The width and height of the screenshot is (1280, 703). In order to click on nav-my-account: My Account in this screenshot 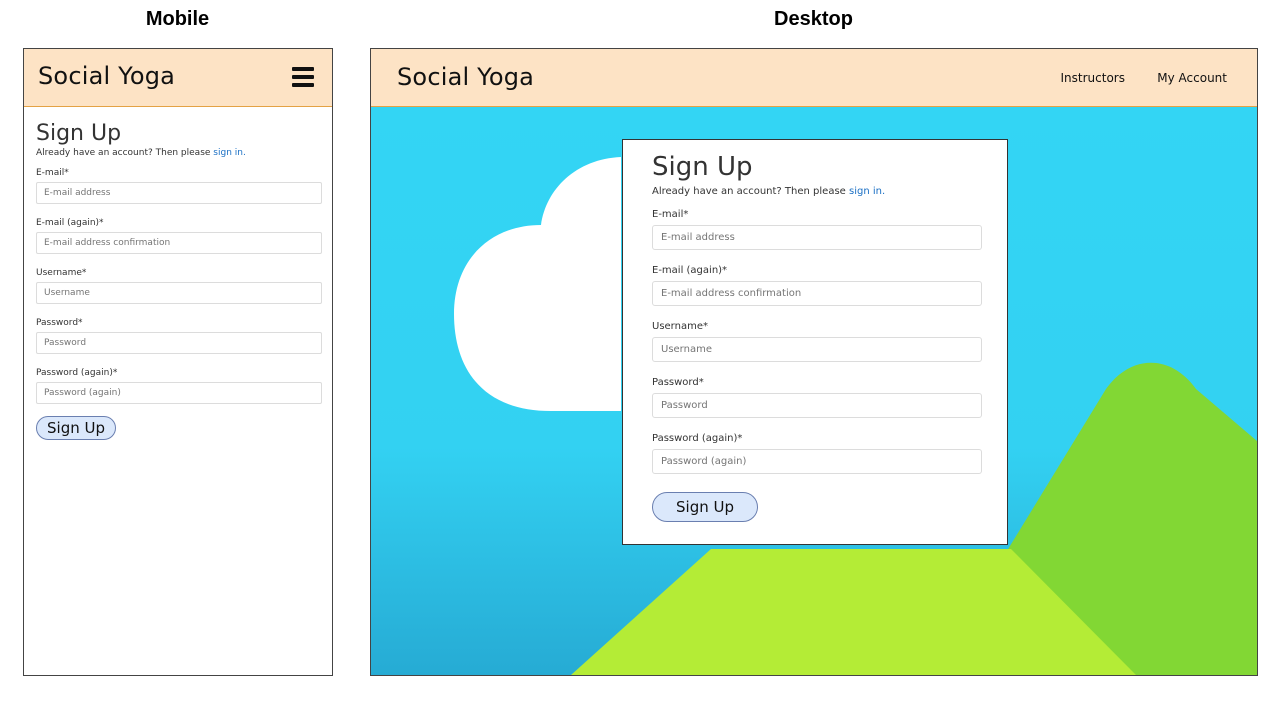, I will do `click(1192, 78)`.